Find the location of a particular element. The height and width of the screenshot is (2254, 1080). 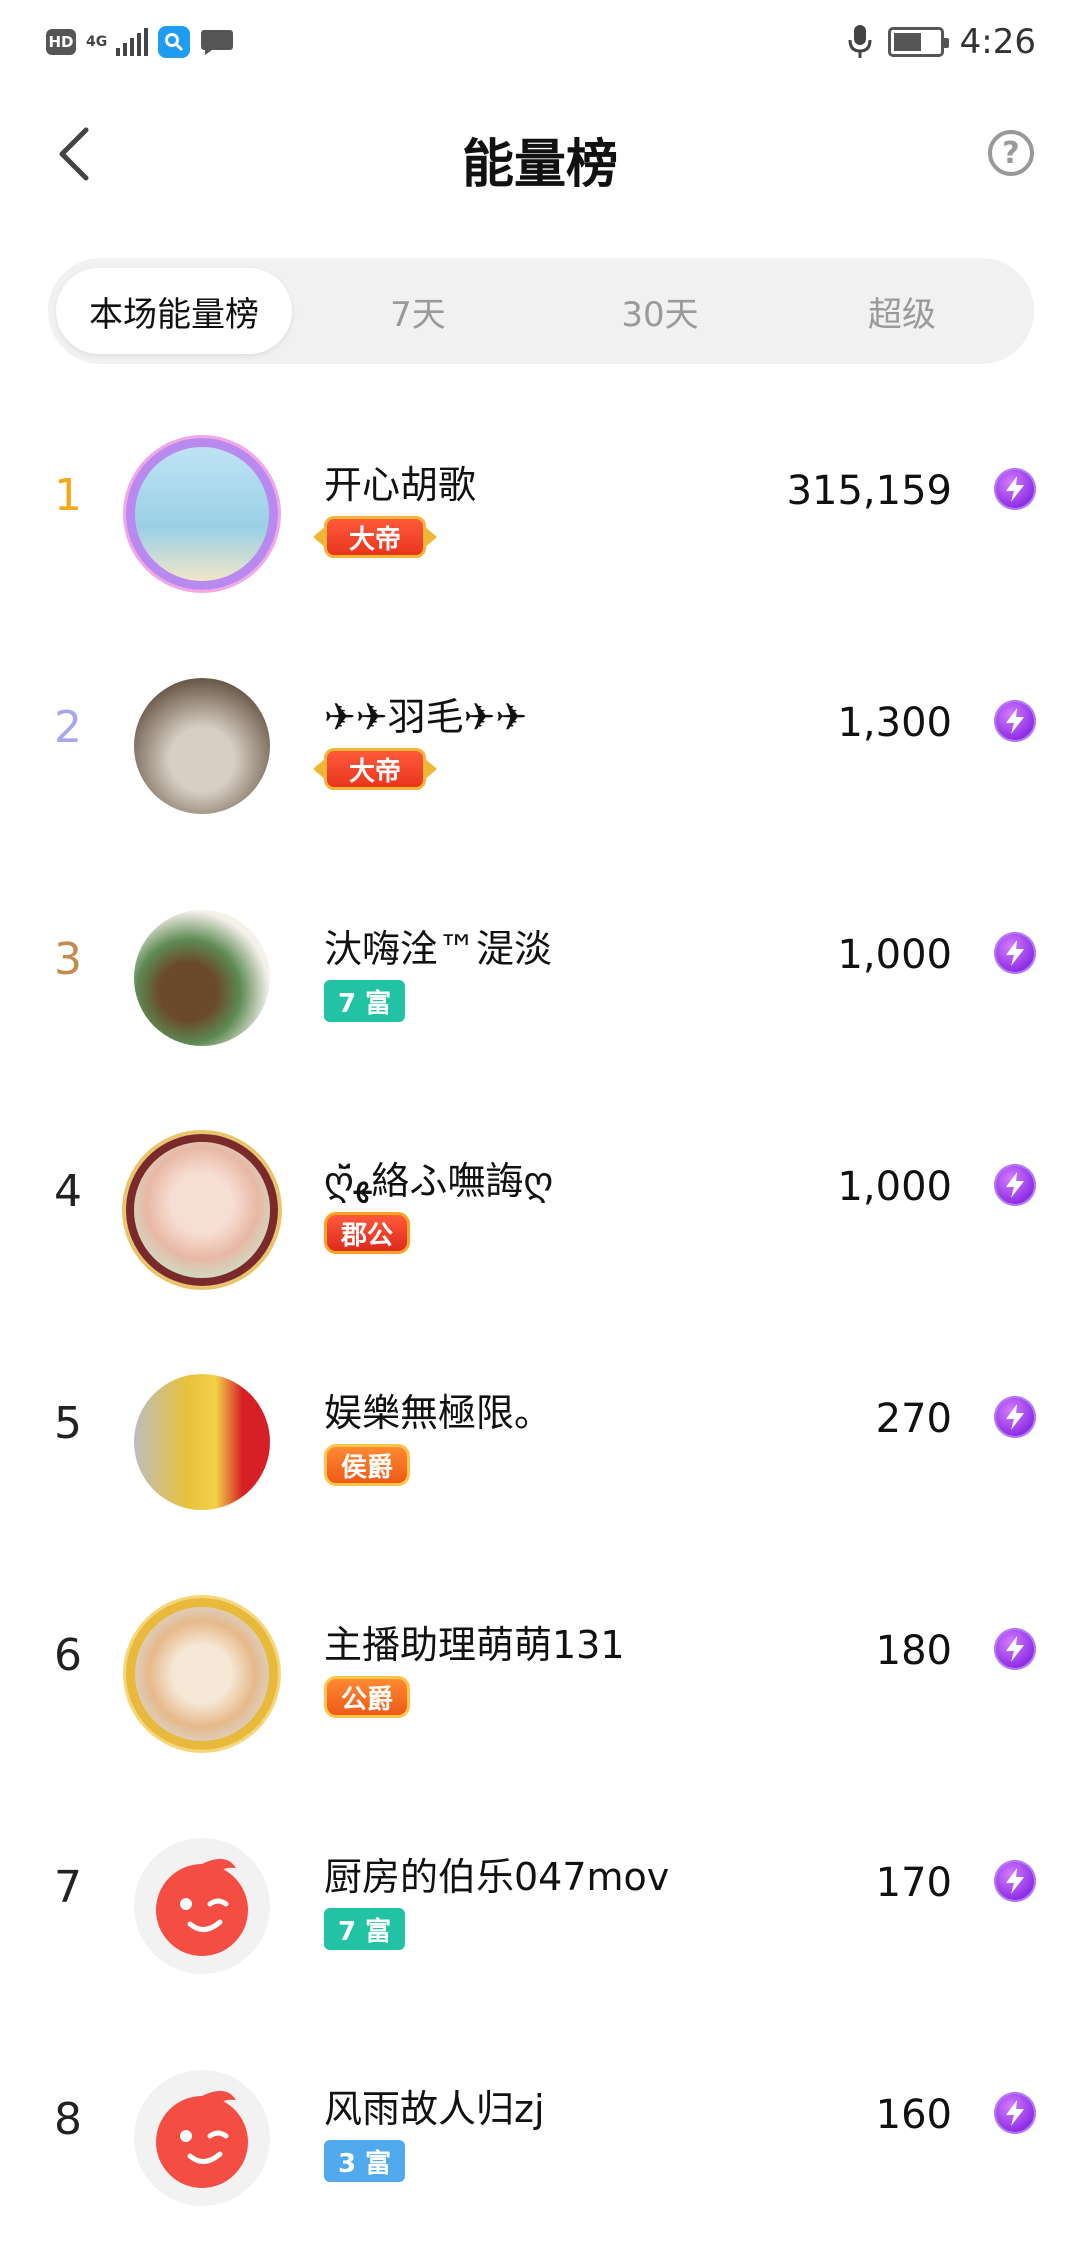

user-name: 主播助理萌萌131 is located at coordinates (474, 1645).